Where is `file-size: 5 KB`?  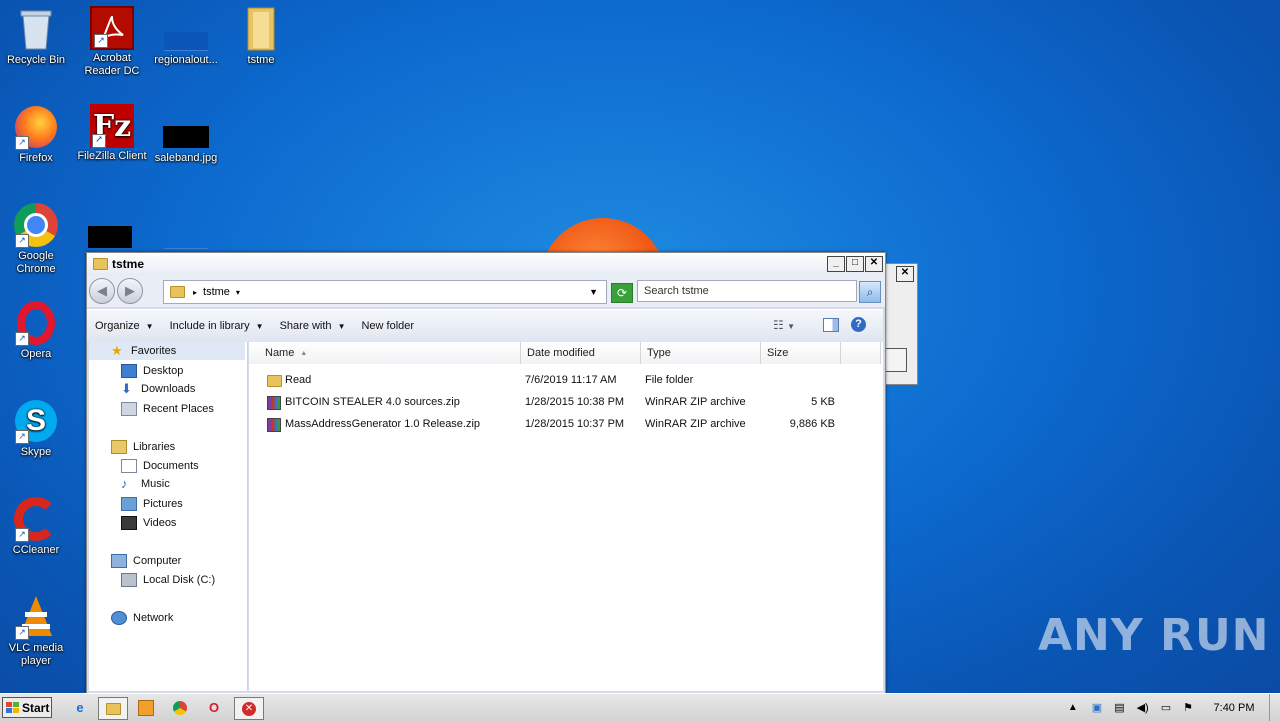 file-size: 5 KB is located at coordinates (823, 402).